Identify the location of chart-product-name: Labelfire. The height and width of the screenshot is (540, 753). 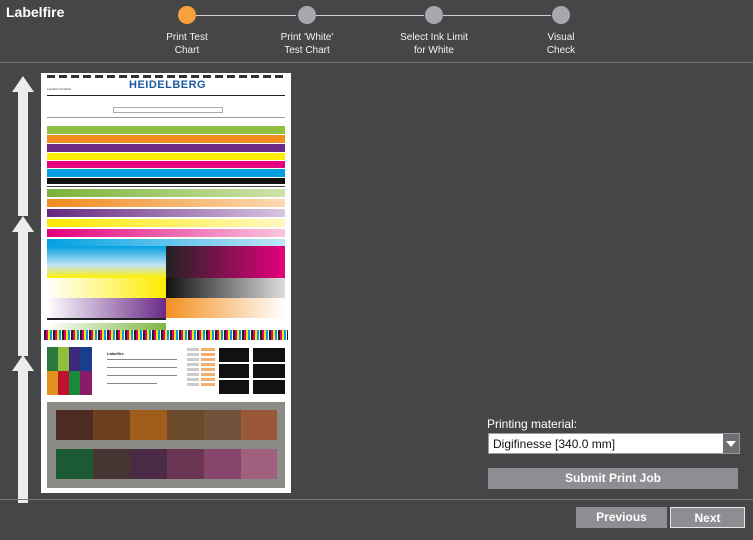
(115, 353).